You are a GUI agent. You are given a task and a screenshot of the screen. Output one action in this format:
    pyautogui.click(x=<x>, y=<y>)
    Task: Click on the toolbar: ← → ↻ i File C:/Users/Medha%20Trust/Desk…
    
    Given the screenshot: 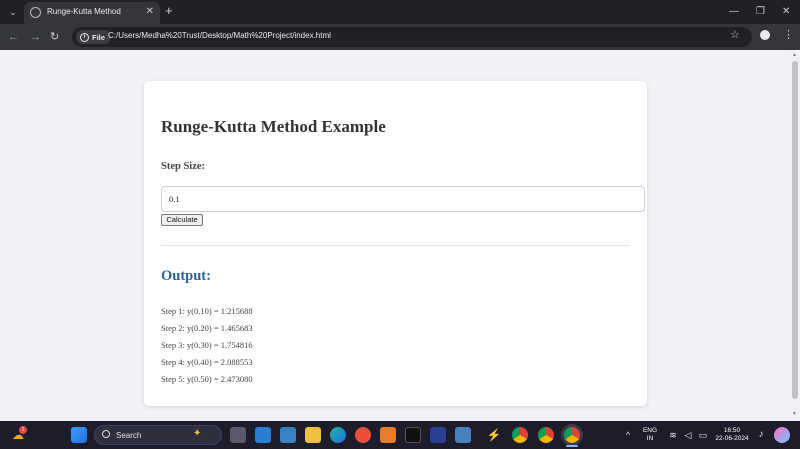 What is the action you would take?
    pyautogui.click(x=400, y=37)
    